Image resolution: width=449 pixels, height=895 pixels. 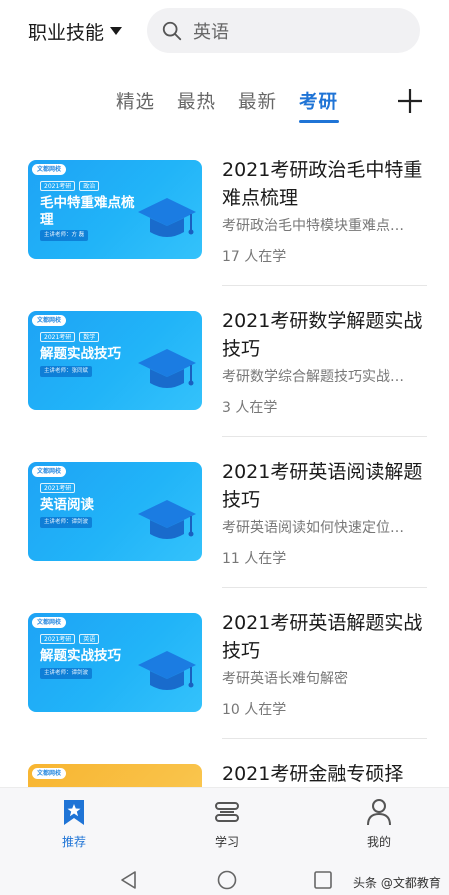 What do you see at coordinates (89, 639) in the screenshot?
I see `thumb-tag: 英语` at bounding box center [89, 639].